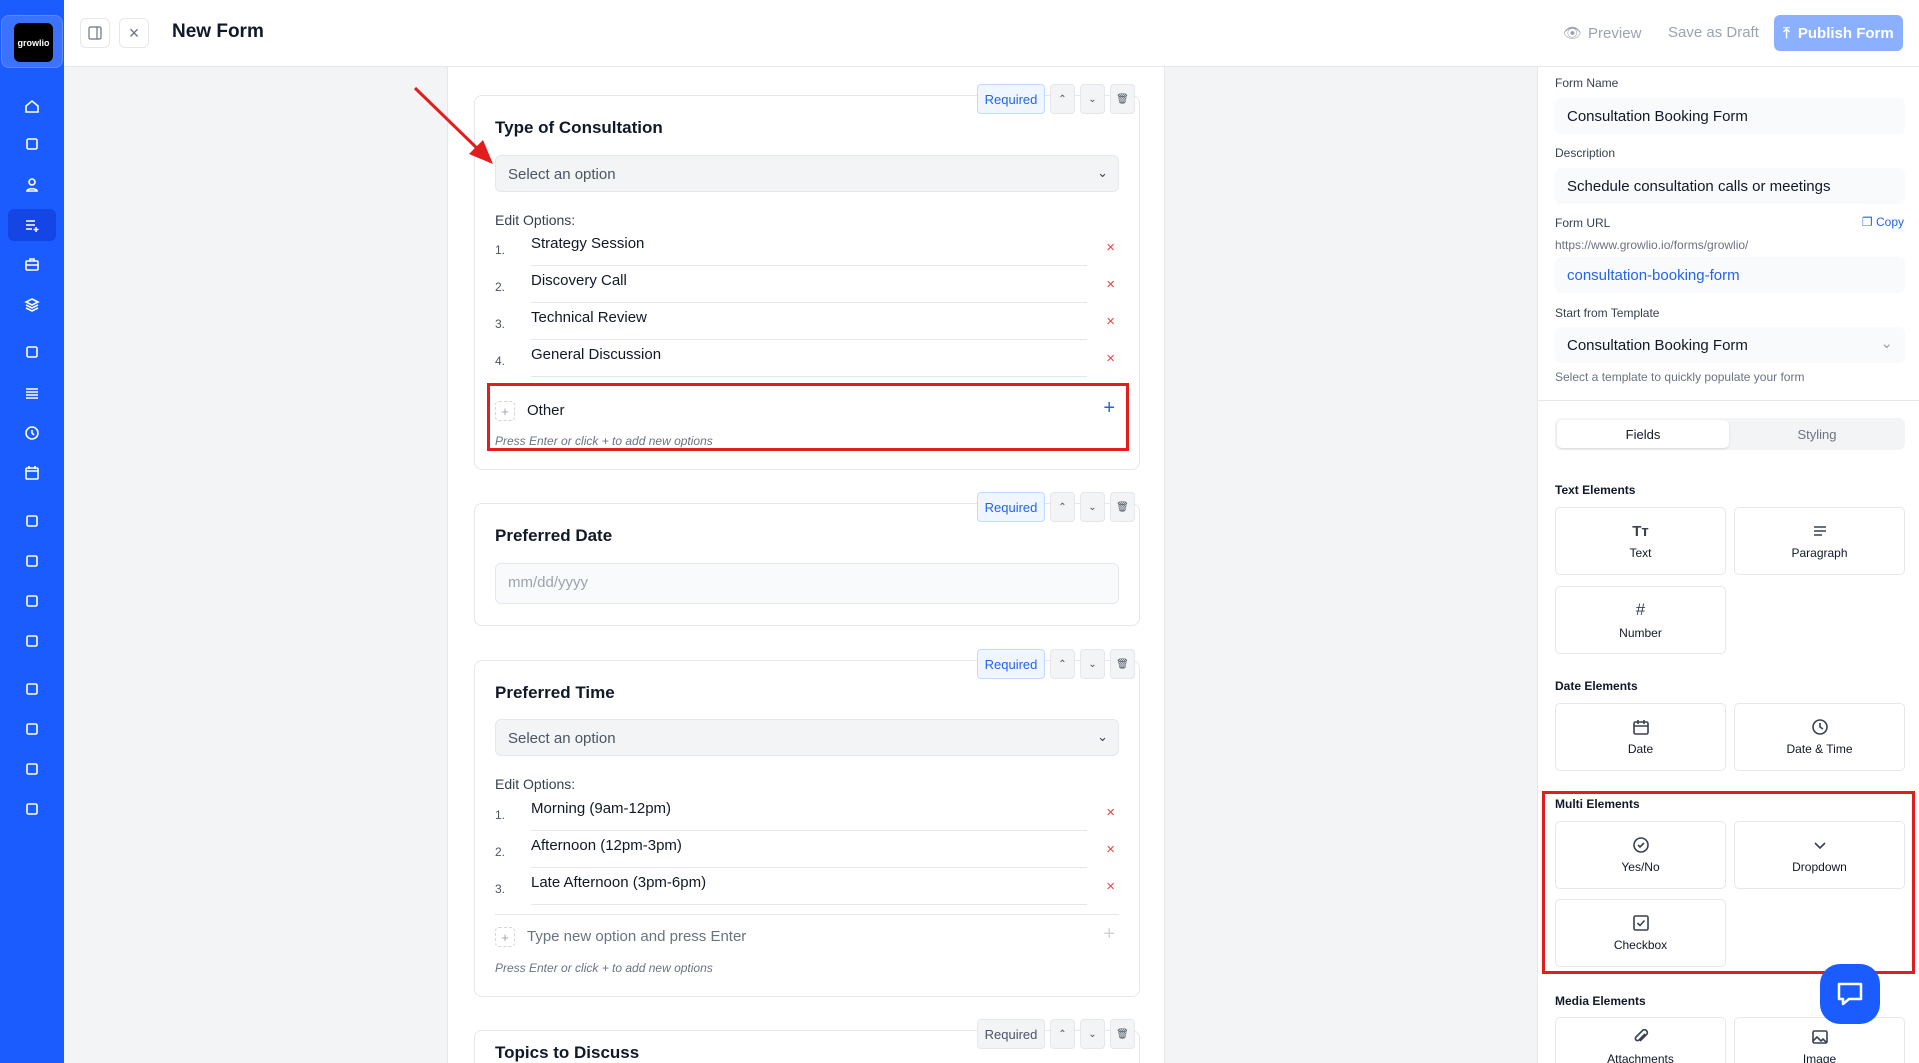  I want to click on panel-tabs: Fields Styling, so click(1730, 434).